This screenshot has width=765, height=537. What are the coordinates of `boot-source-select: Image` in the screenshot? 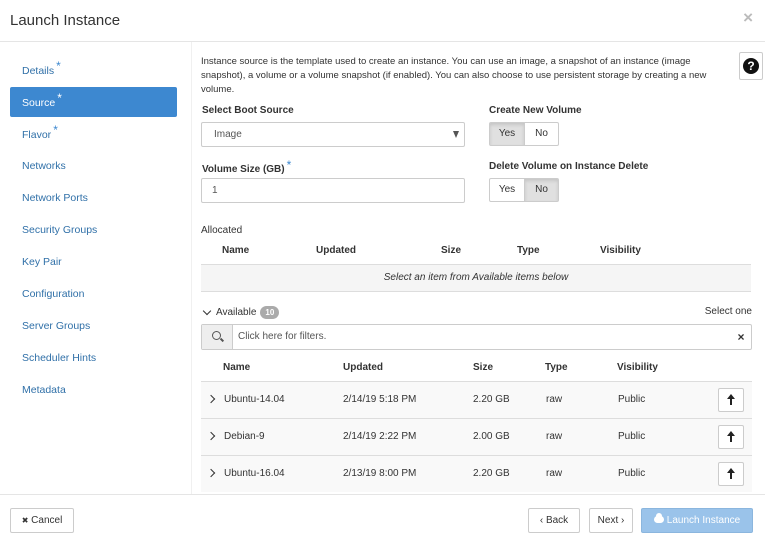 It's located at (333, 134).